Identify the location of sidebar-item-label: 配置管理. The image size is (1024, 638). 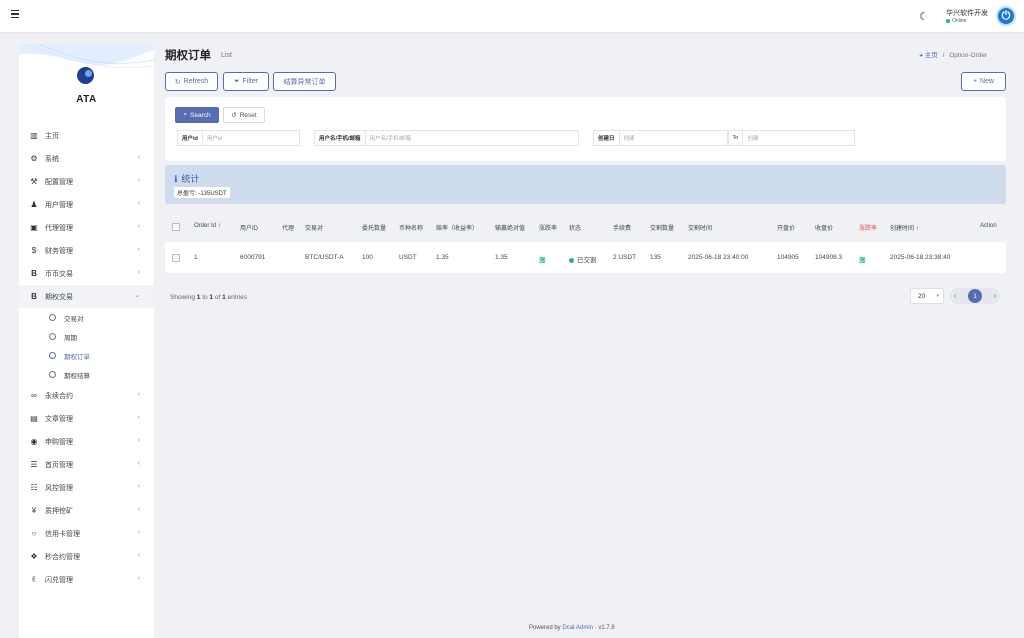
(59, 182).